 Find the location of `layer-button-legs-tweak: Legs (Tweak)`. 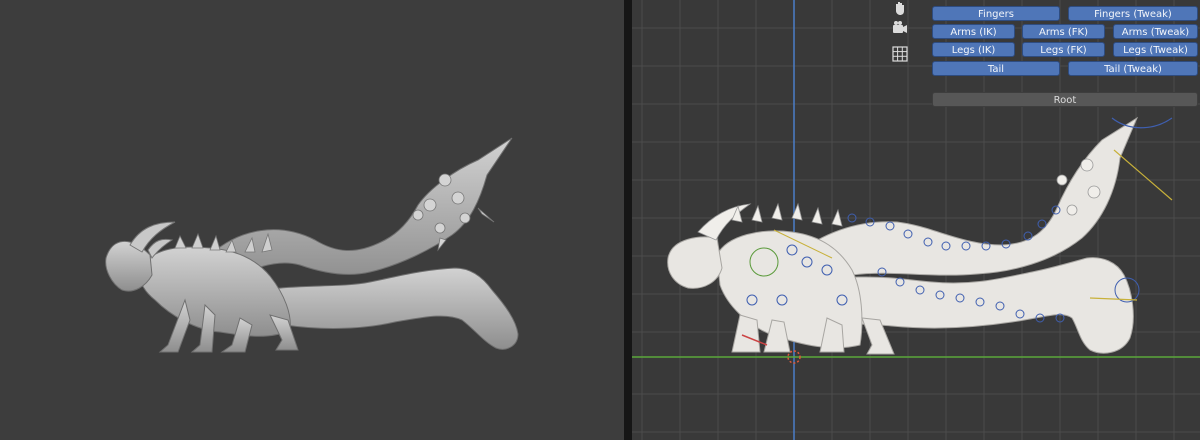

layer-button-legs-tweak: Legs (Tweak) is located at coordinates (1155, 49).